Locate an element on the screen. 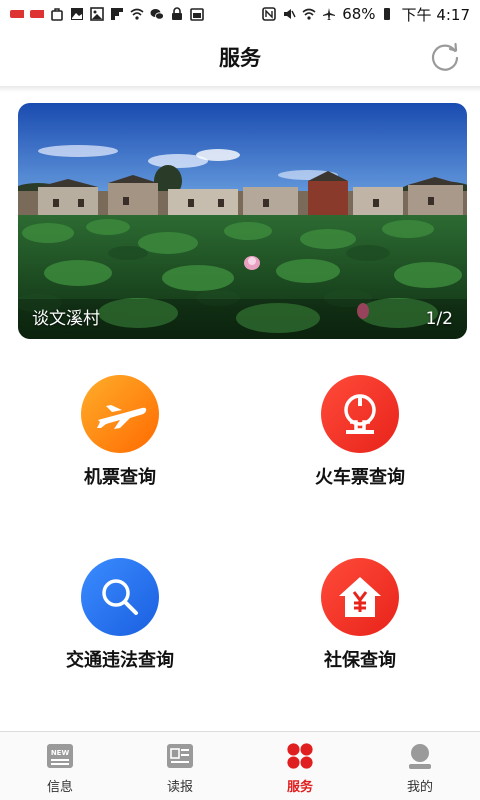 This screenshot has width=480, height=800. refresh-icon is located at coordinates (445, 56).